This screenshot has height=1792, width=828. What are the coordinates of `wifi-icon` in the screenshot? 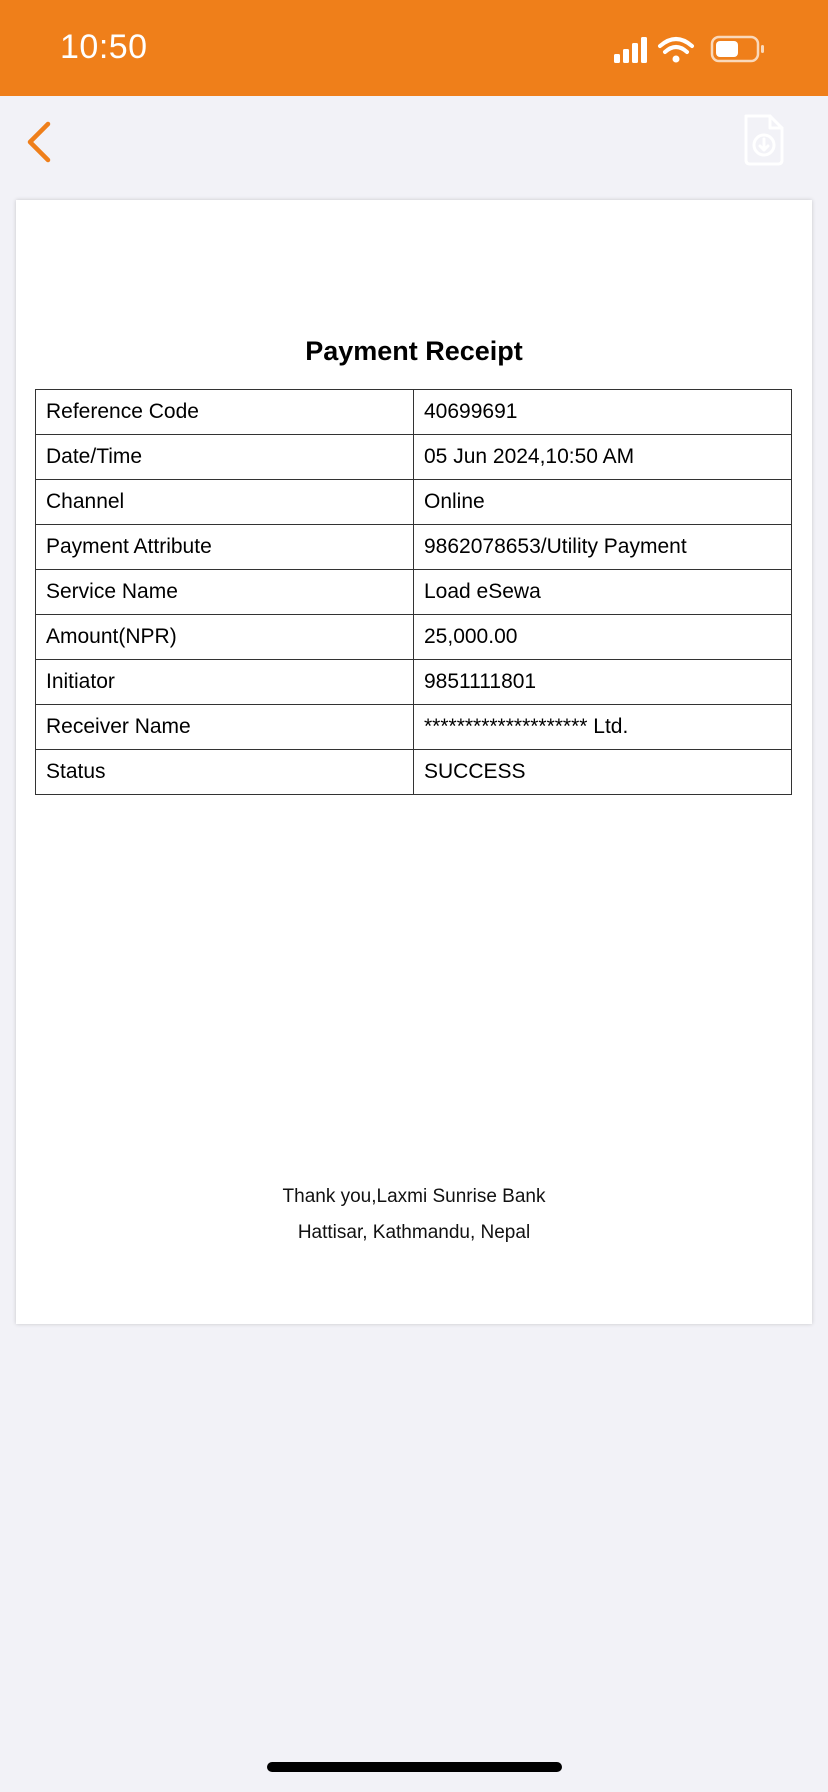 It's located at (676, 50).